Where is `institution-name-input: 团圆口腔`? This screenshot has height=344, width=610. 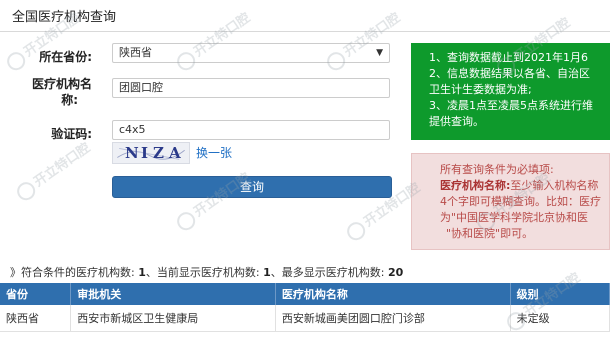 institution-name-input: 团圆口腔 is located at coordinates (251, 88).